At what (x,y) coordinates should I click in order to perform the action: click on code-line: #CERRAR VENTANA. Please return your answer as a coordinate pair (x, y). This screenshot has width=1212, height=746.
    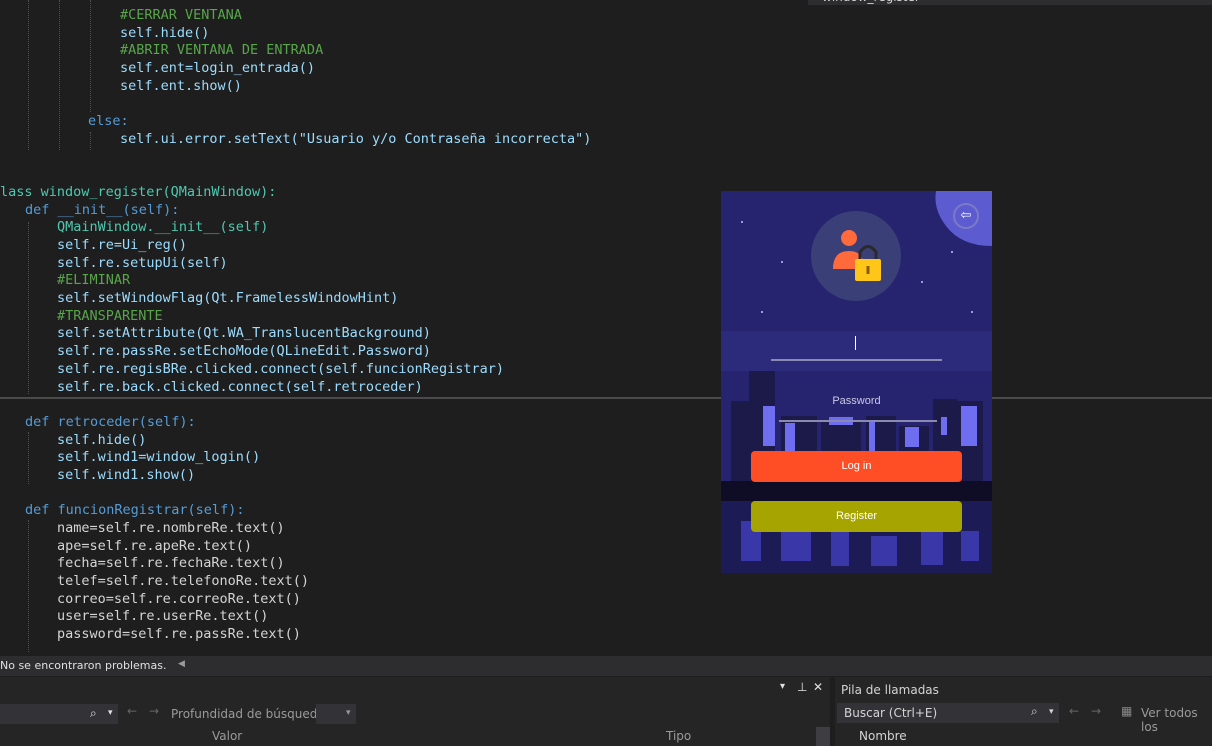
    Looking at the image, I should click on (181, 16).